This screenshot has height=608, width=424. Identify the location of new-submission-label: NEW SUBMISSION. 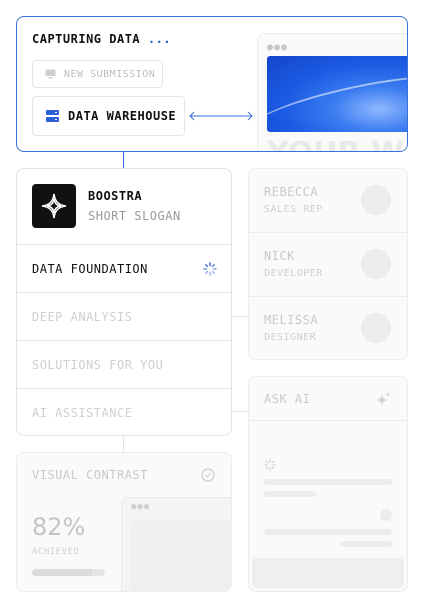
(110, 74).